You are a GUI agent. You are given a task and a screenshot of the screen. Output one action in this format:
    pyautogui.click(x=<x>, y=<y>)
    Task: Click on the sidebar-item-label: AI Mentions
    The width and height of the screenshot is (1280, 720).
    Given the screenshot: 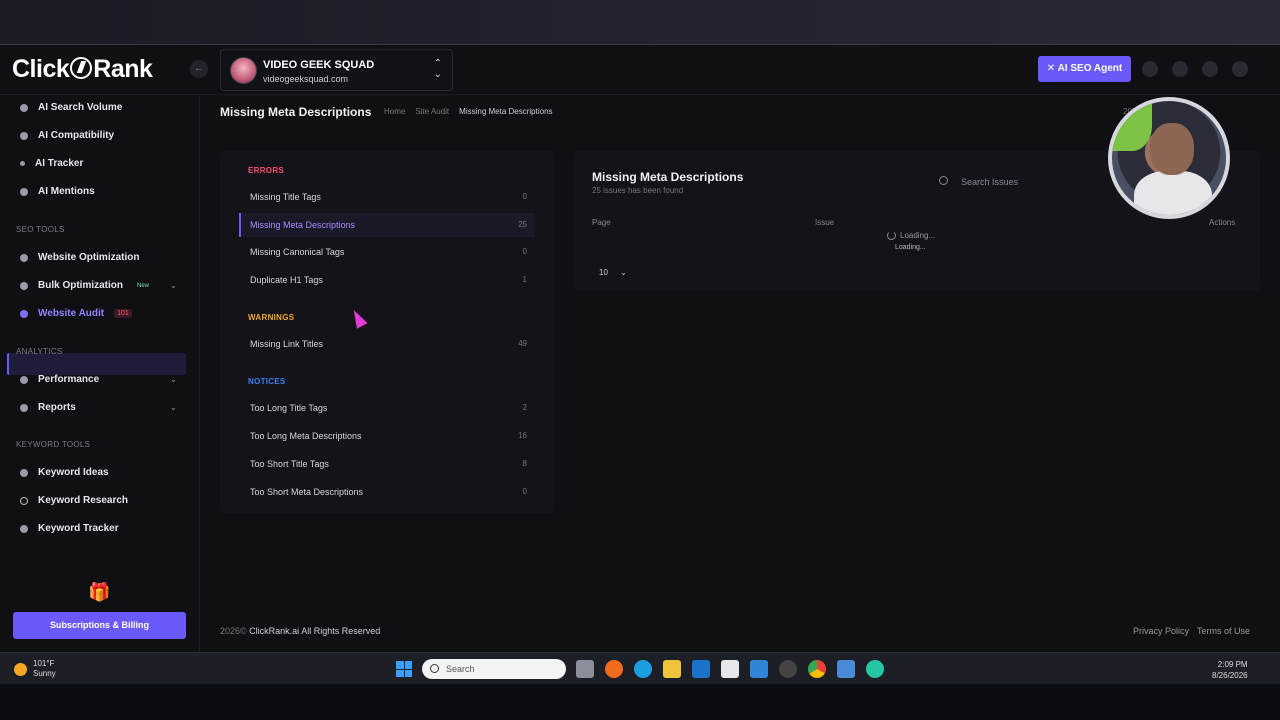 What is the action you would take?
    pyautogui.click(x=66, y=191)
    